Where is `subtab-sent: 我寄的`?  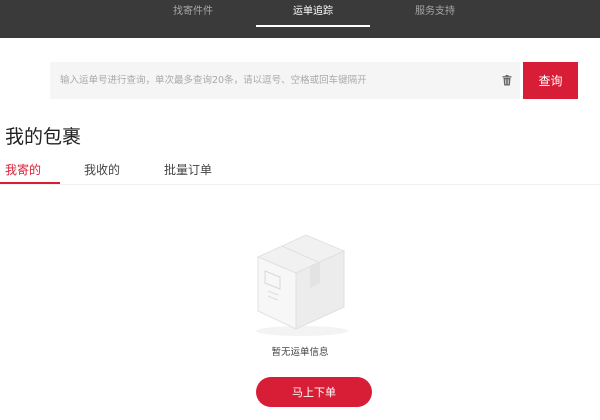 subtab-sent: 我寄的 is located at coordinates (23, 170).